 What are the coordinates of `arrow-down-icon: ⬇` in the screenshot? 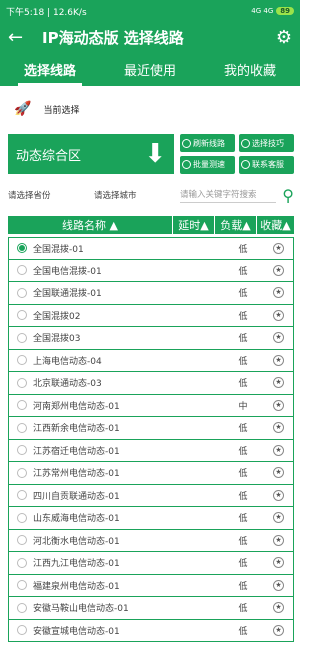 It's located at (155, 154).